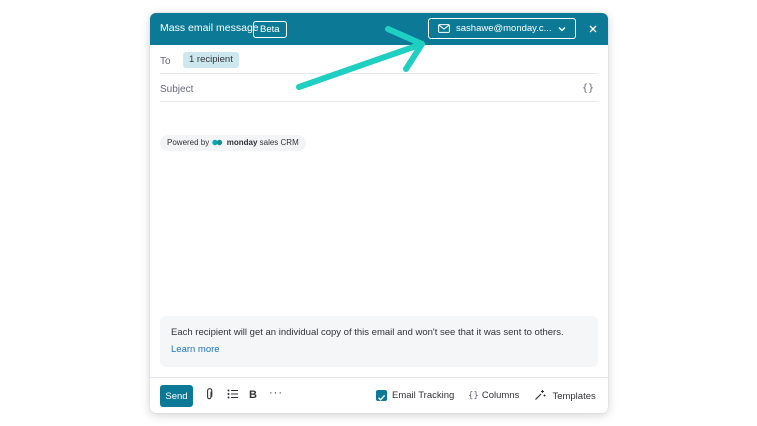 The height and width of the screenshot is (426, 757). What do you see at coordinates (176, 396) in the screenshot?
I see `send-button: Send` at bounding box center [176, 396].